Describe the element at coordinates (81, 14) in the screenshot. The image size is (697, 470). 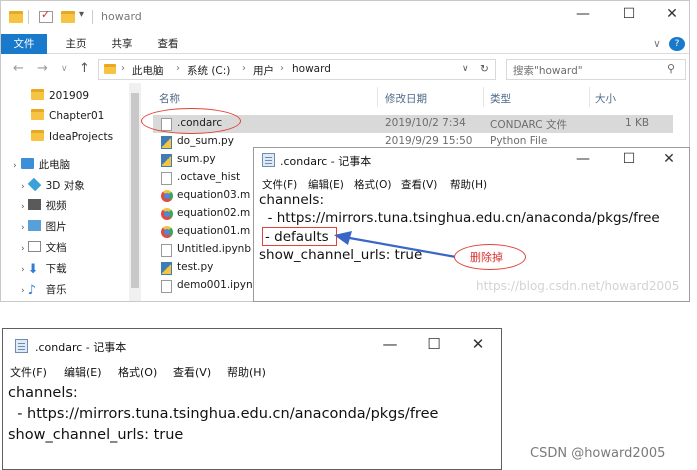
I see `quick-access-dropdown-icon: ▾` at that location.